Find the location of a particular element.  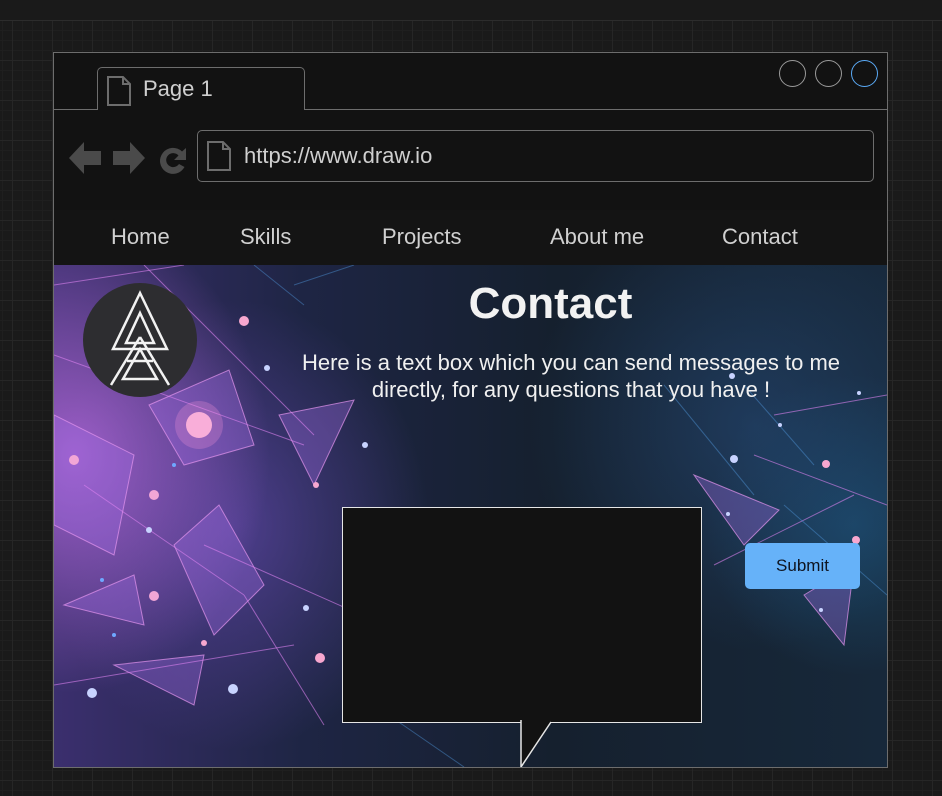

refresh-icon is located at coordinates (173, 160).